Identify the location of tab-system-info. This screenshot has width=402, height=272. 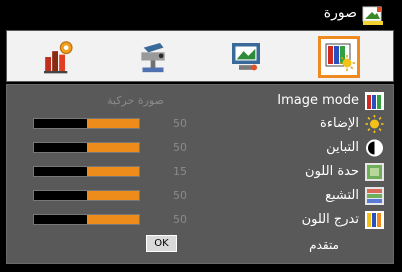
(58, 57).